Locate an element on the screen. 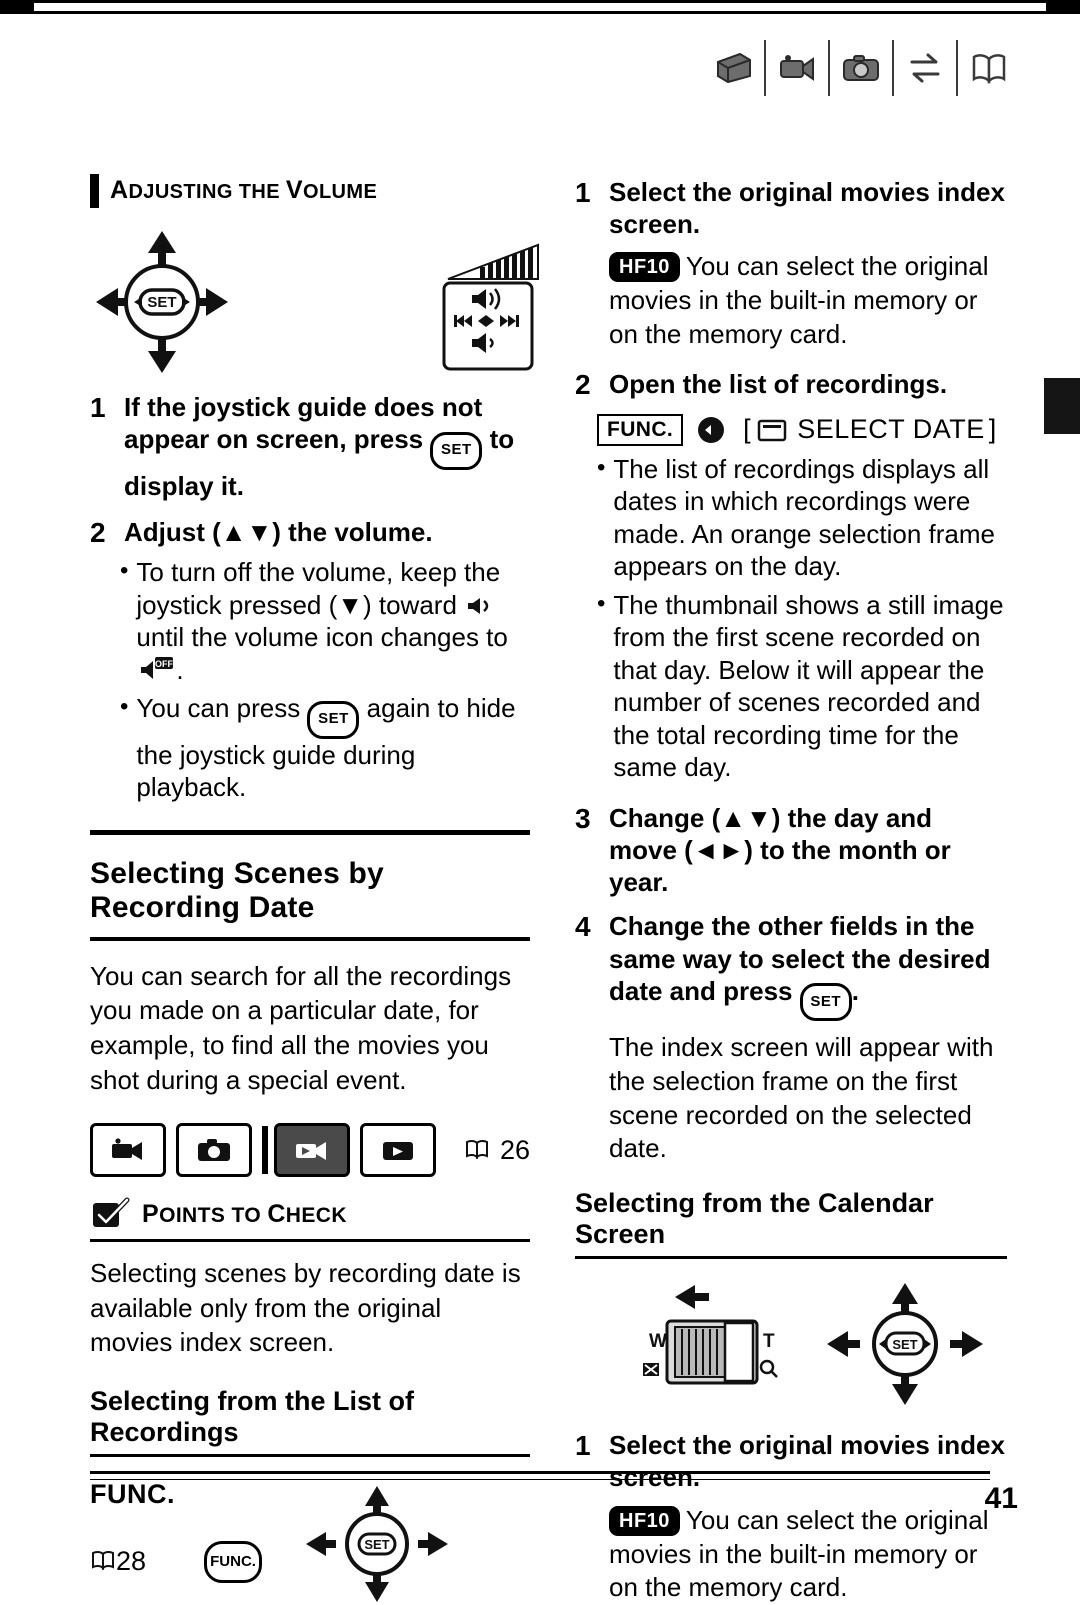  step-text-a: Change ( is located at coordinates (665, 817).